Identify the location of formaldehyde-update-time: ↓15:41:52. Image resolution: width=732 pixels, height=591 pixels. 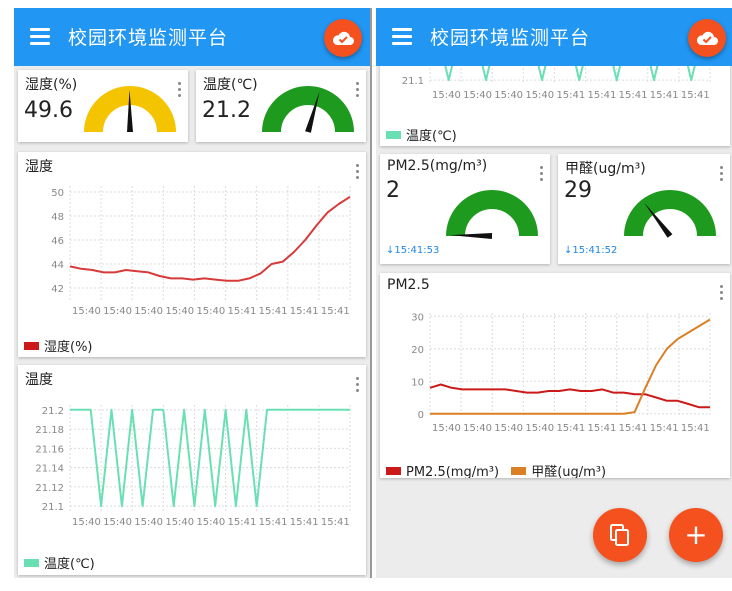
(591, 250).